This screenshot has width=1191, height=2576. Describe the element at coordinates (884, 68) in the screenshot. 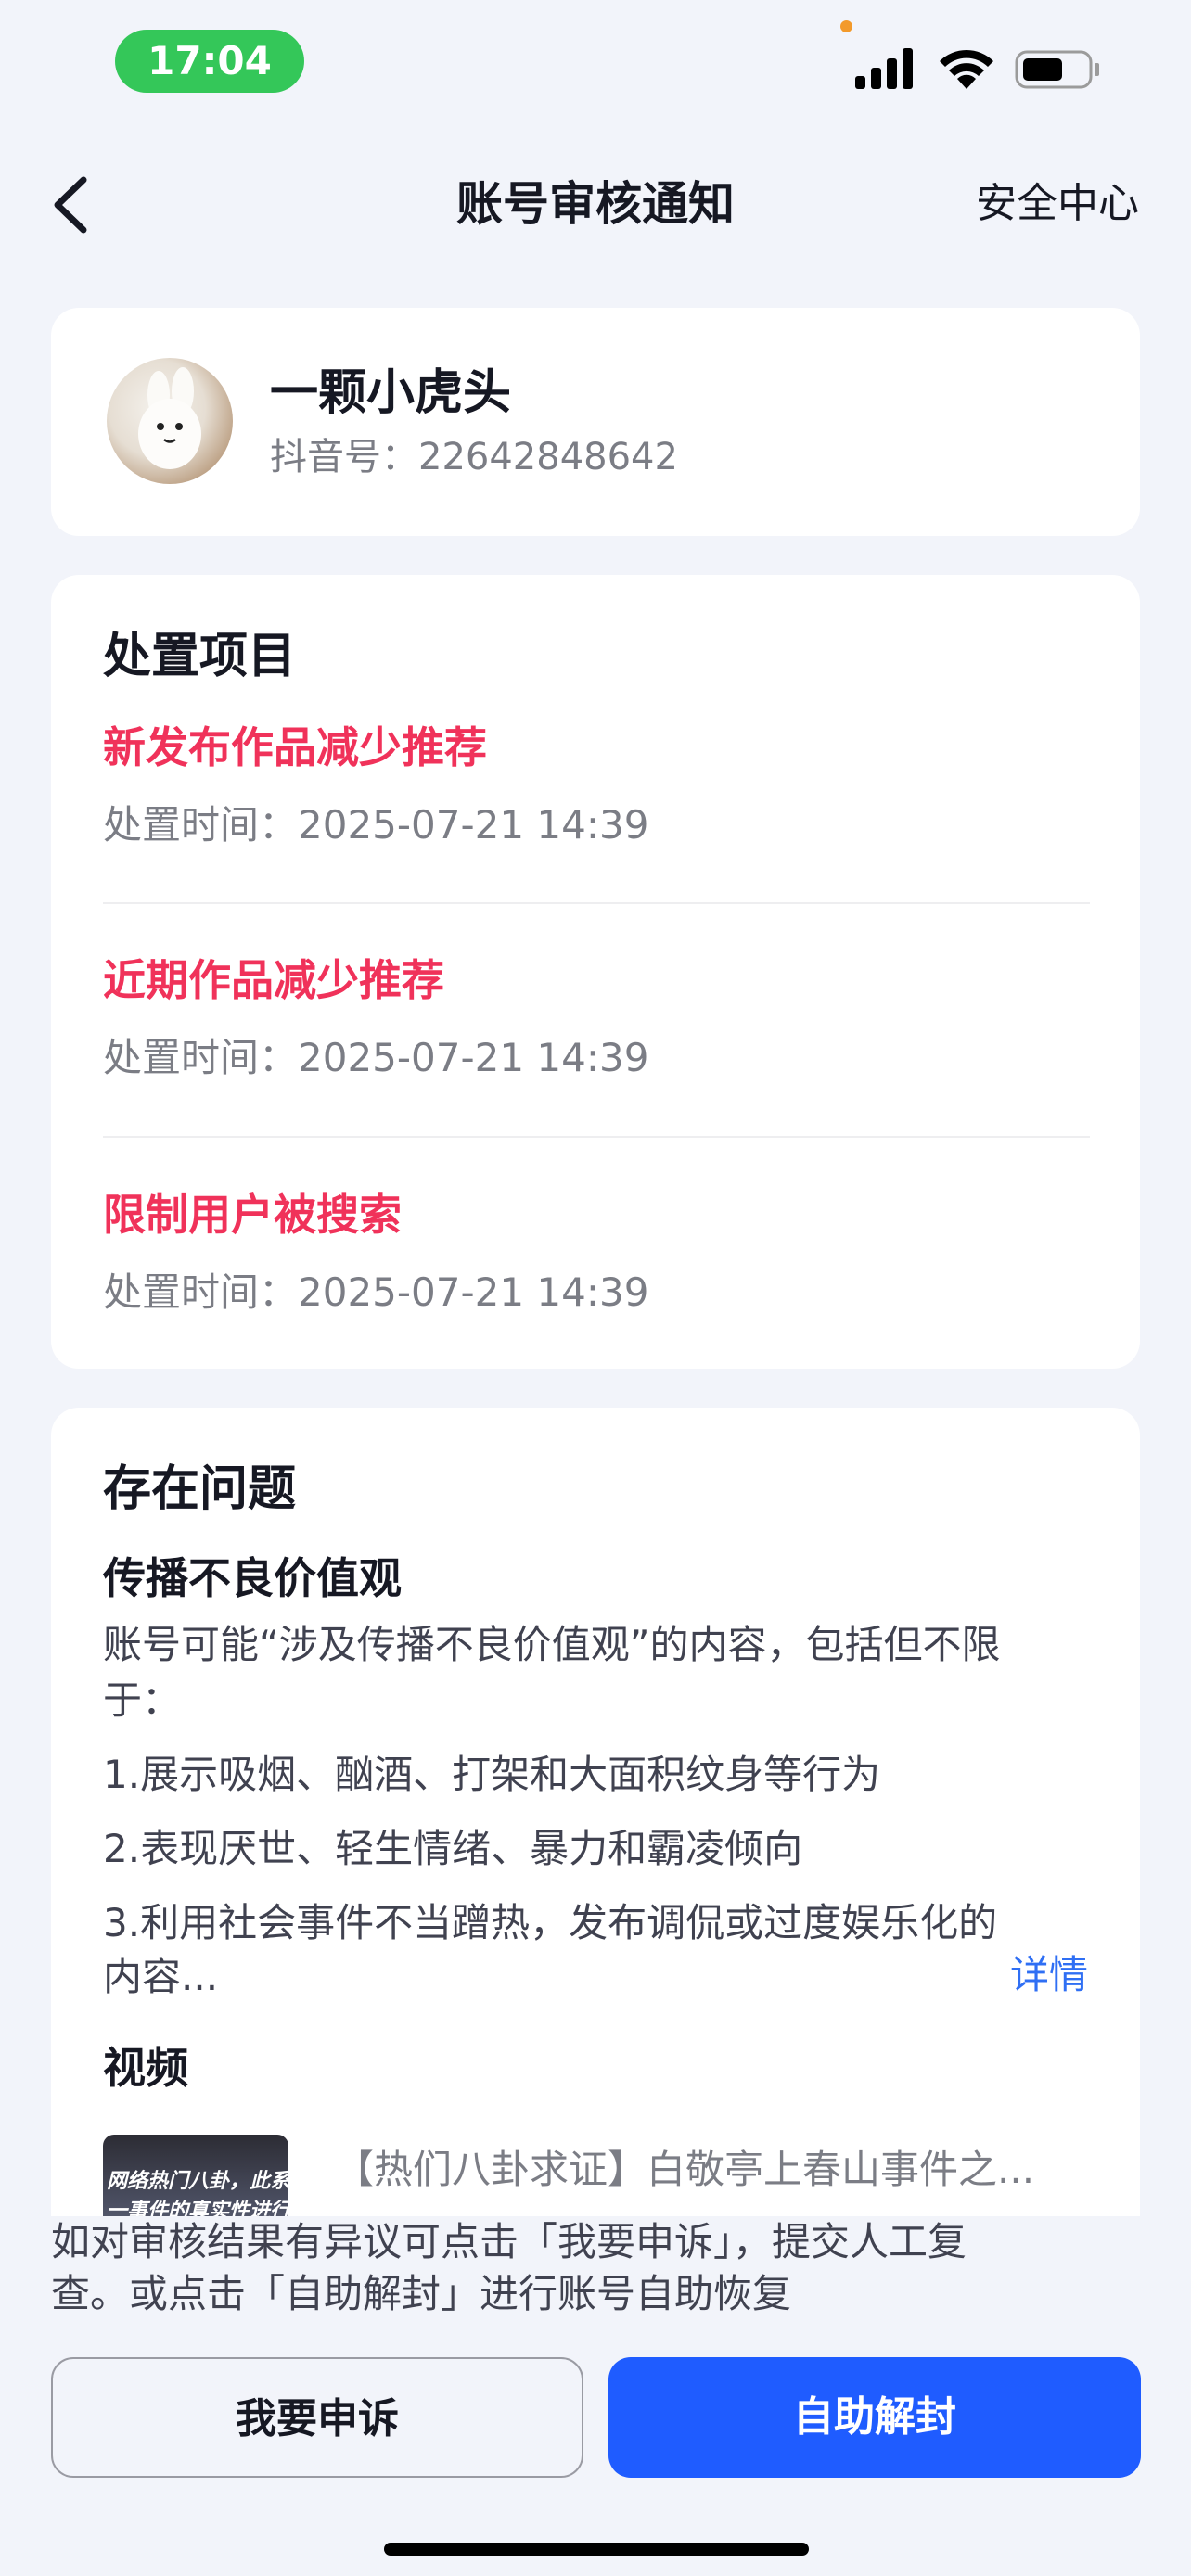

I see `signal-icon` at that location.